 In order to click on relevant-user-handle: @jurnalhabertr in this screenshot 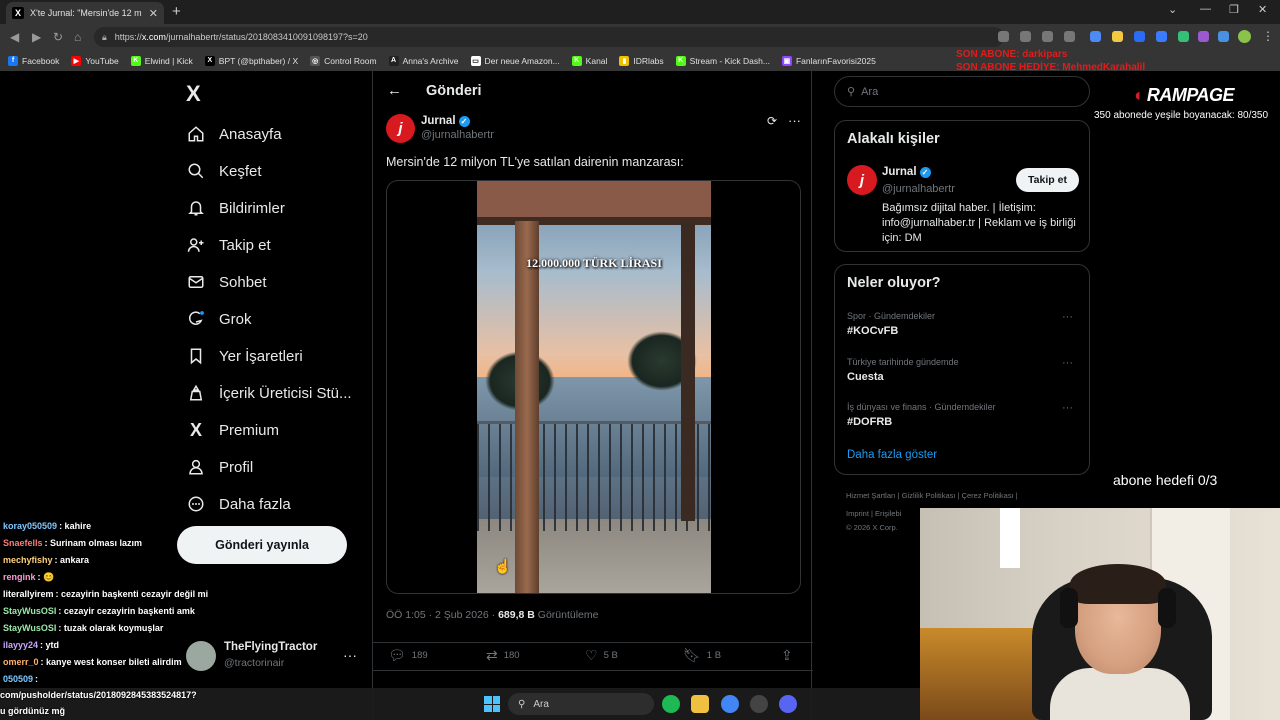, I will do `click(918, 189)`.